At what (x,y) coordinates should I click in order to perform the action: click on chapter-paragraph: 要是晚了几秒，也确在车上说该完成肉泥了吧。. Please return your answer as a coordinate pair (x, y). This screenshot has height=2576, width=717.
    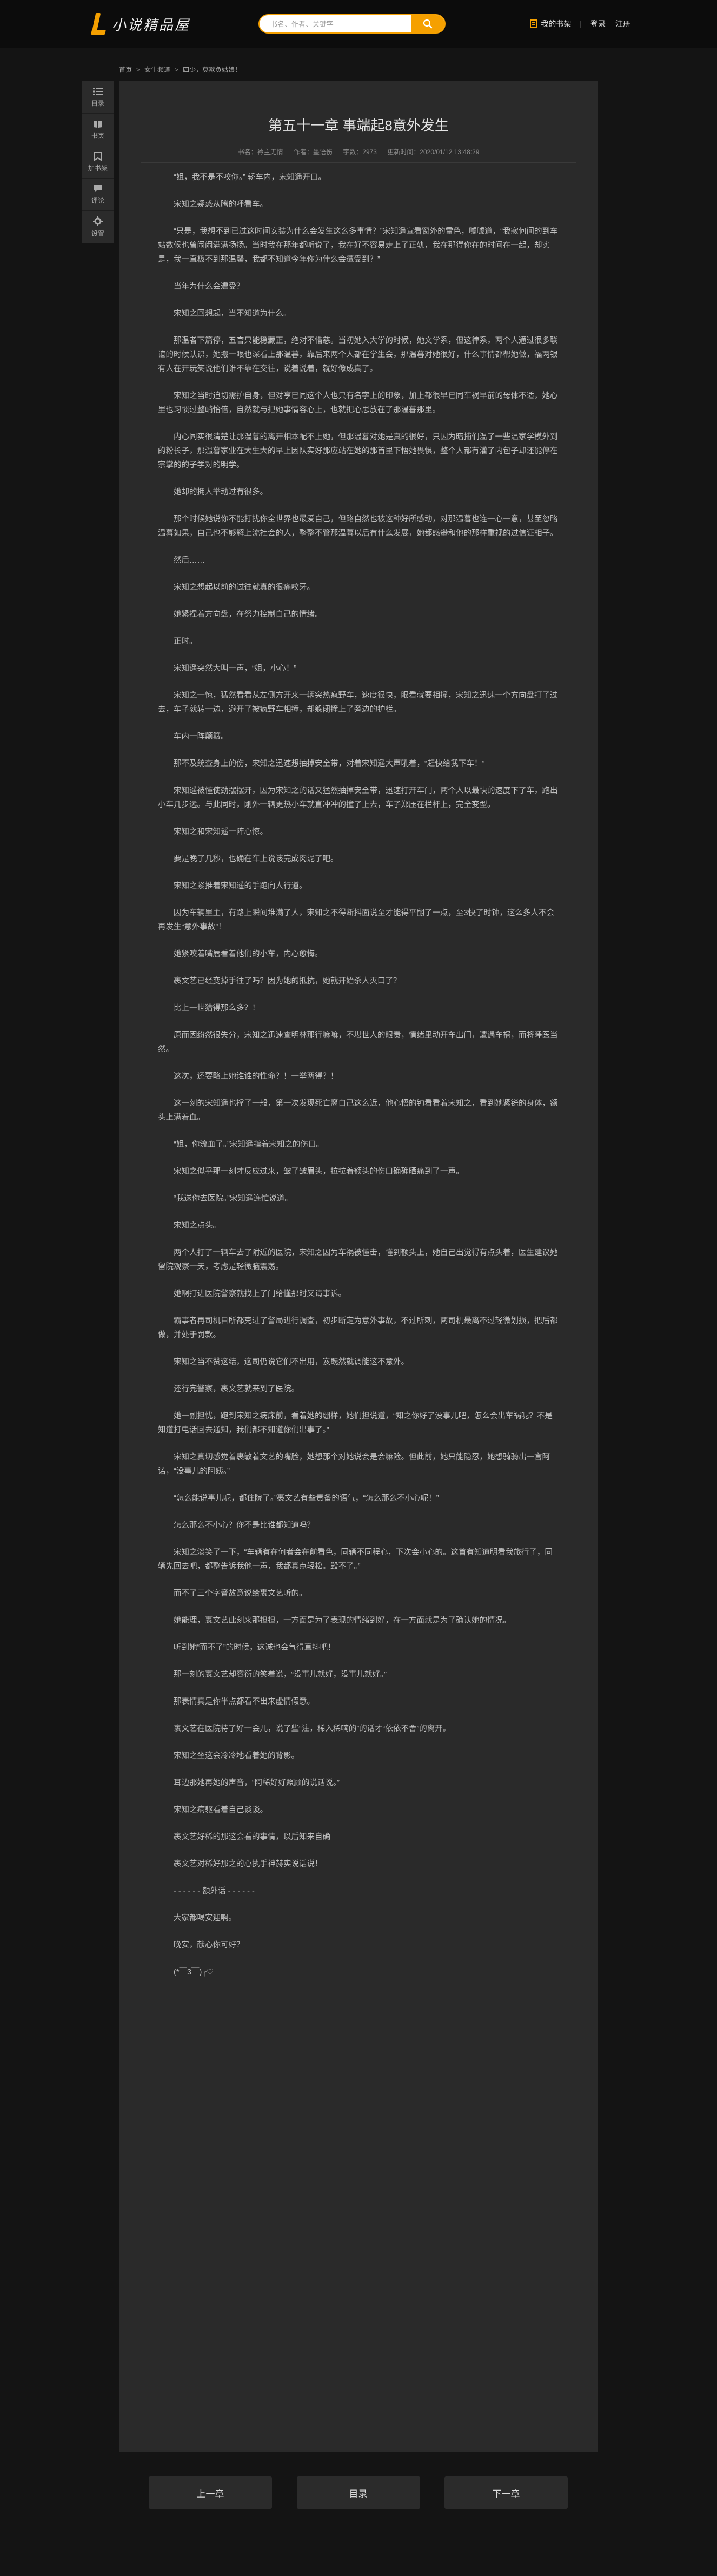
    Looking at the image, I should click on (256, 859).